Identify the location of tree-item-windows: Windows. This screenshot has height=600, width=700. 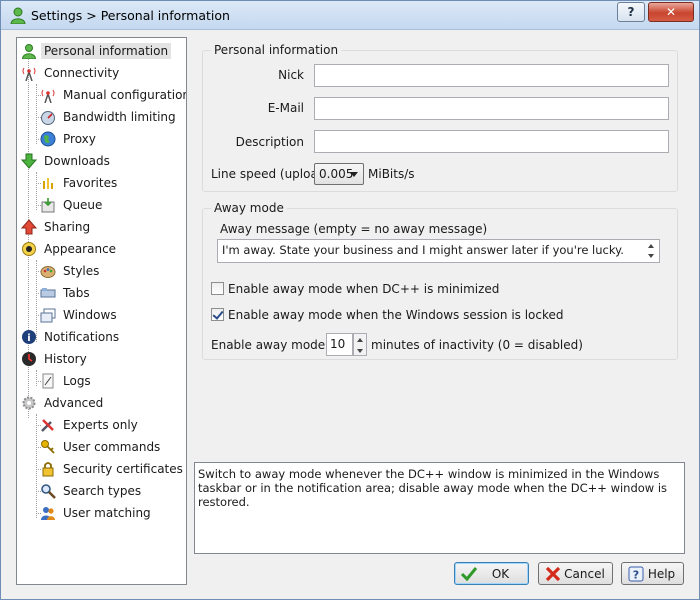
(80, 315).